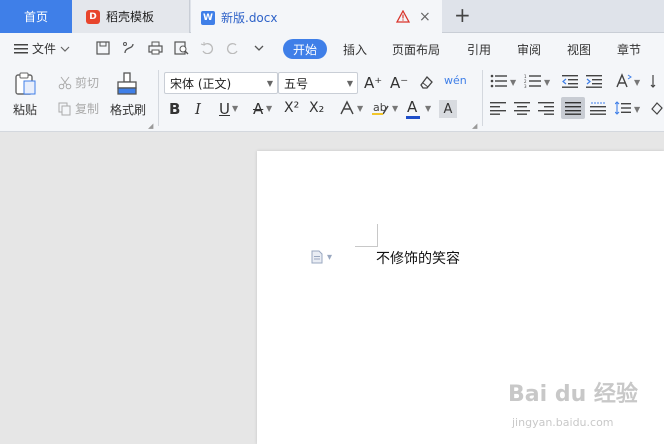 Image resolution: width=664 pixels, height=444 pixels. What do you see at coordinates (258, 109) in the screenshot?
I see `strikethrough-button: A` at bounding box center [258, 109].